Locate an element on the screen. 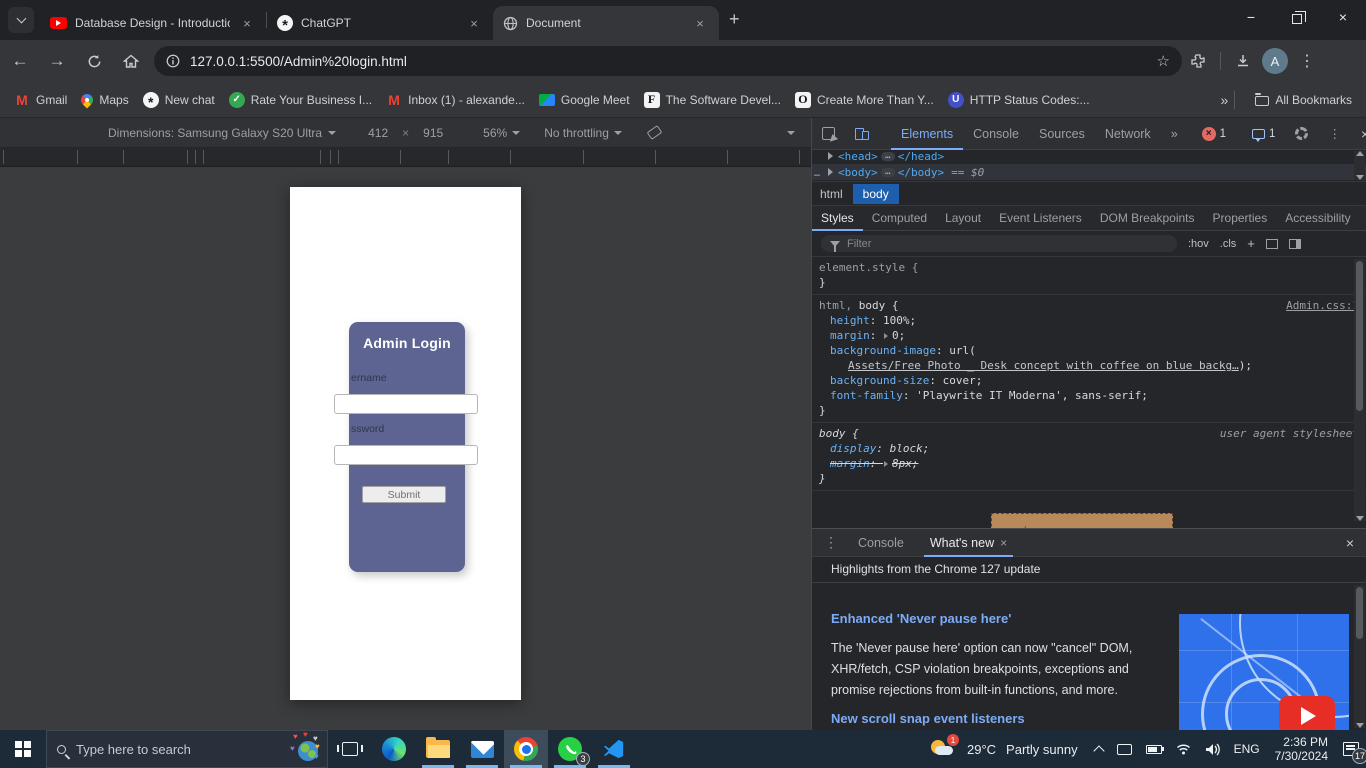 This screenshot has height=768, width=1366. back-button: ← is located at coordinates (20, 61).